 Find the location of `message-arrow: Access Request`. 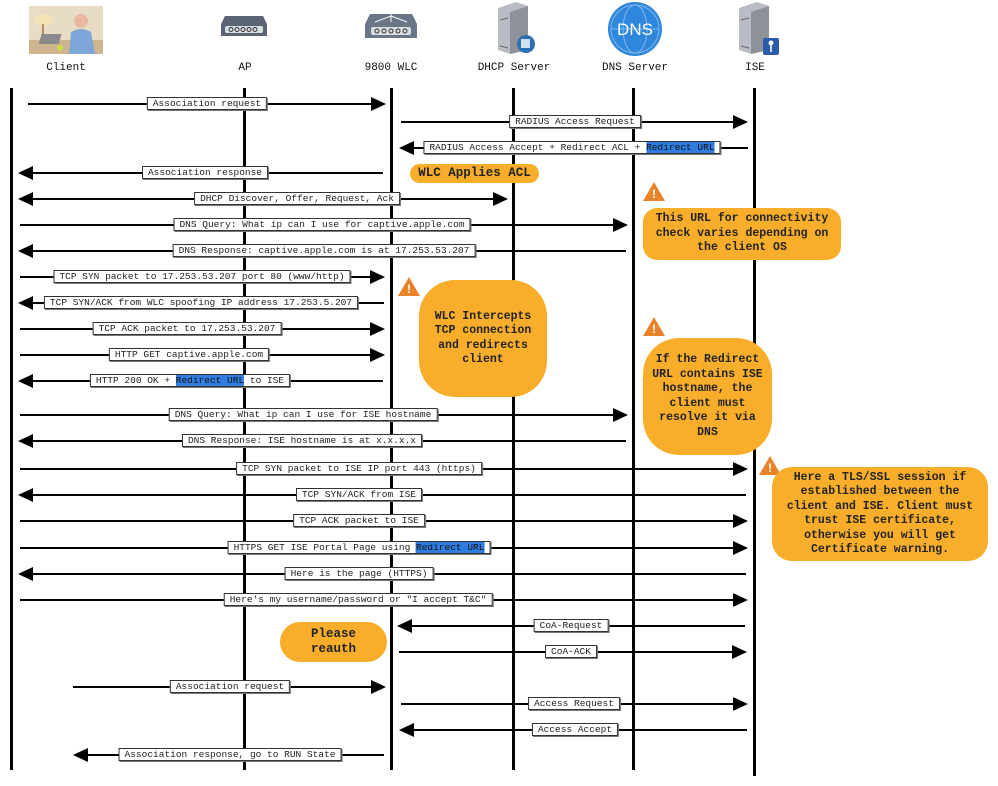

message-arrow: Access Request is located at coordinates (574, 704).